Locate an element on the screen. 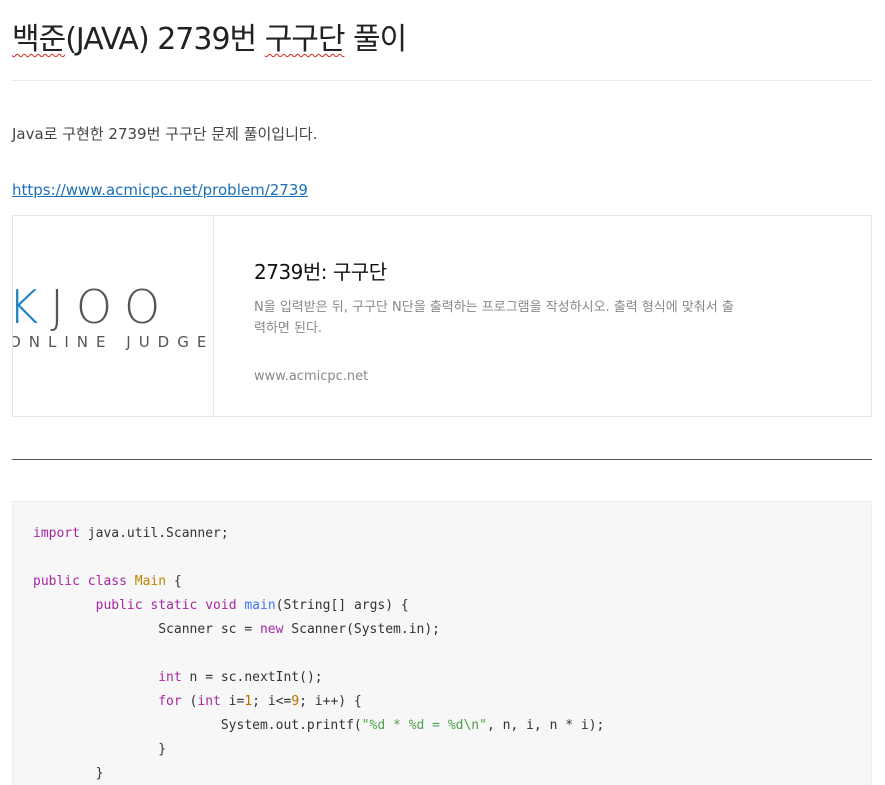 The width and height of the screenshot is (885, 785). code-token: , n, i, n * i); is located at coordinates (545, 725).